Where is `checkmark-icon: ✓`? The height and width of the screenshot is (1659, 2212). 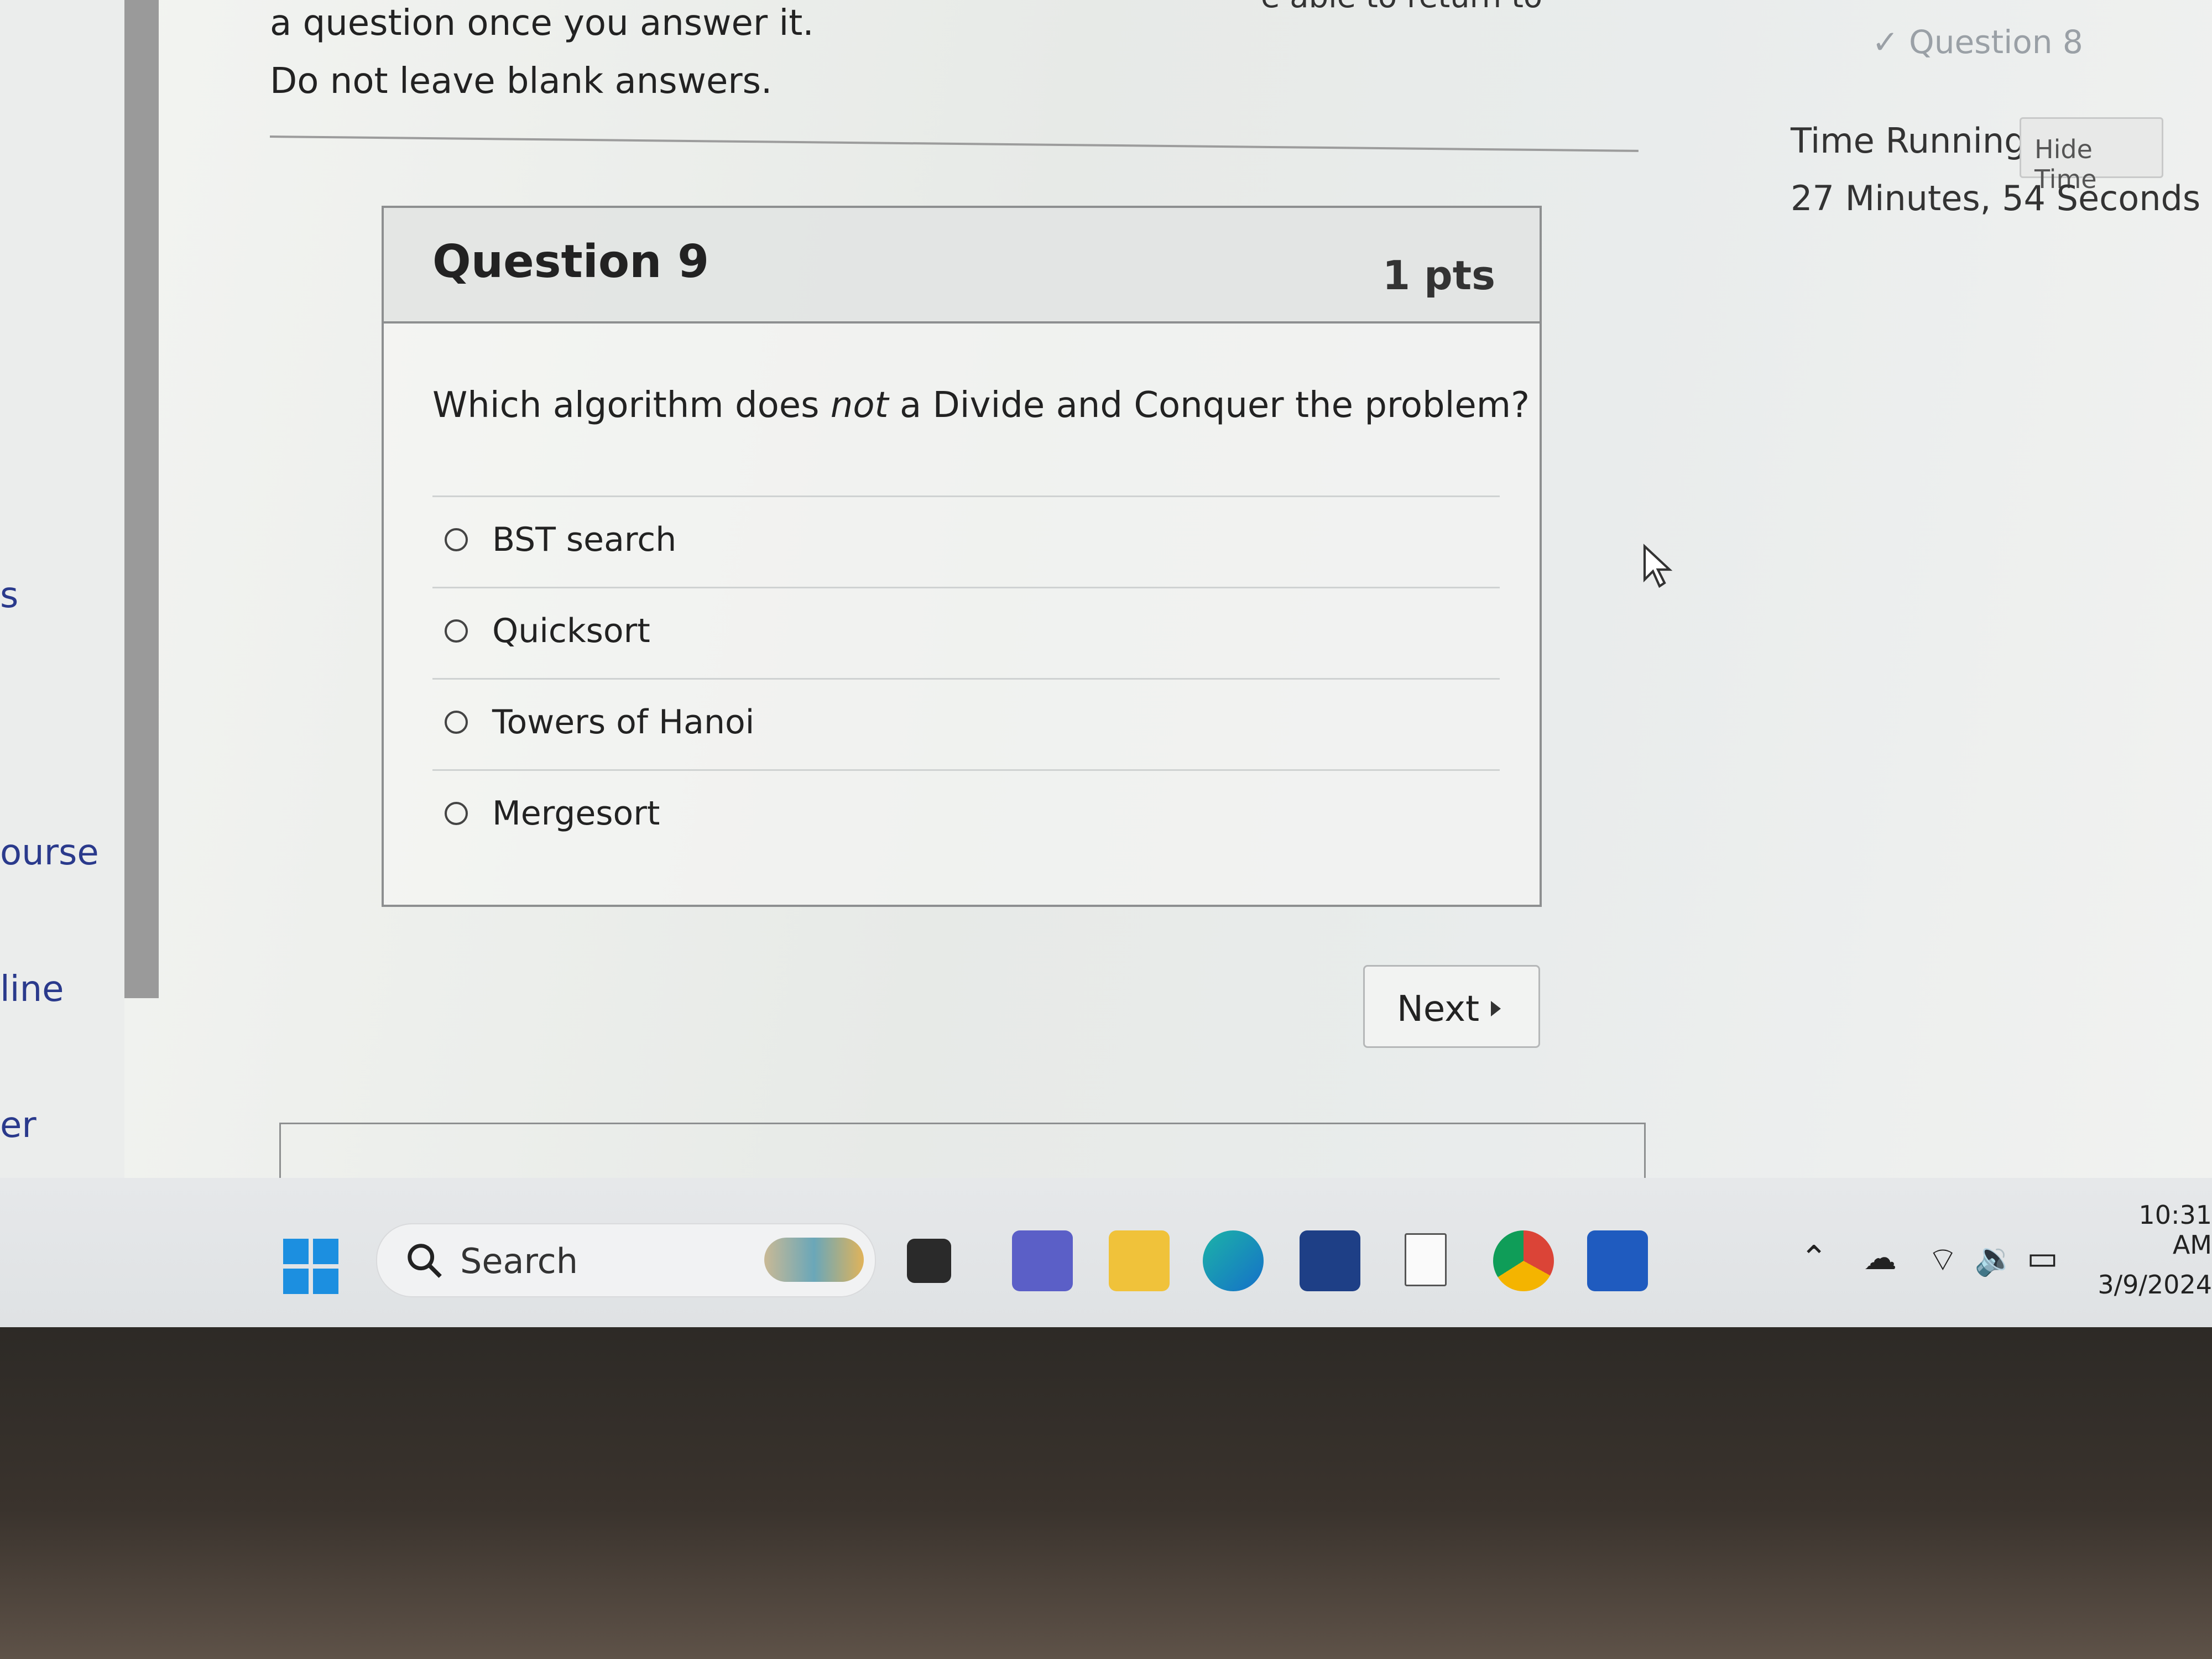
checkmark-icon: ✓ is located at coordinates (1886, 42).